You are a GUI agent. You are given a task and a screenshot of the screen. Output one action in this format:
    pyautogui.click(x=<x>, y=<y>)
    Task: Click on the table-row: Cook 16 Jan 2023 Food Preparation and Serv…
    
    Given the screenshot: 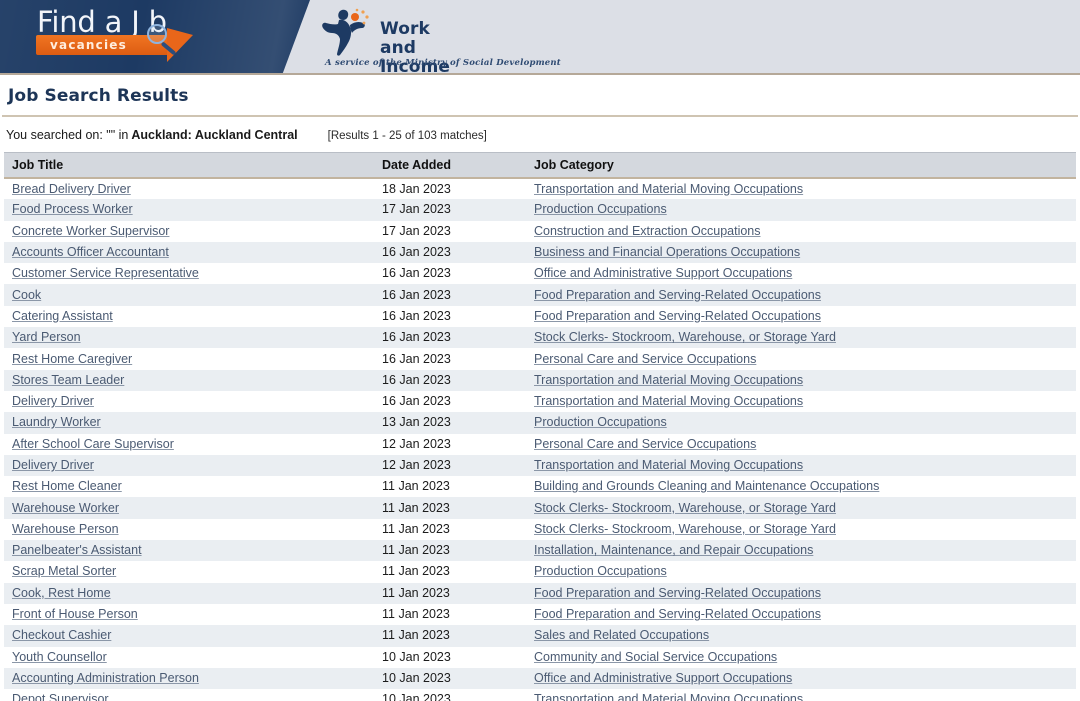 What is the action you would take?
    pyautogui.click(x=540, y=295)
    